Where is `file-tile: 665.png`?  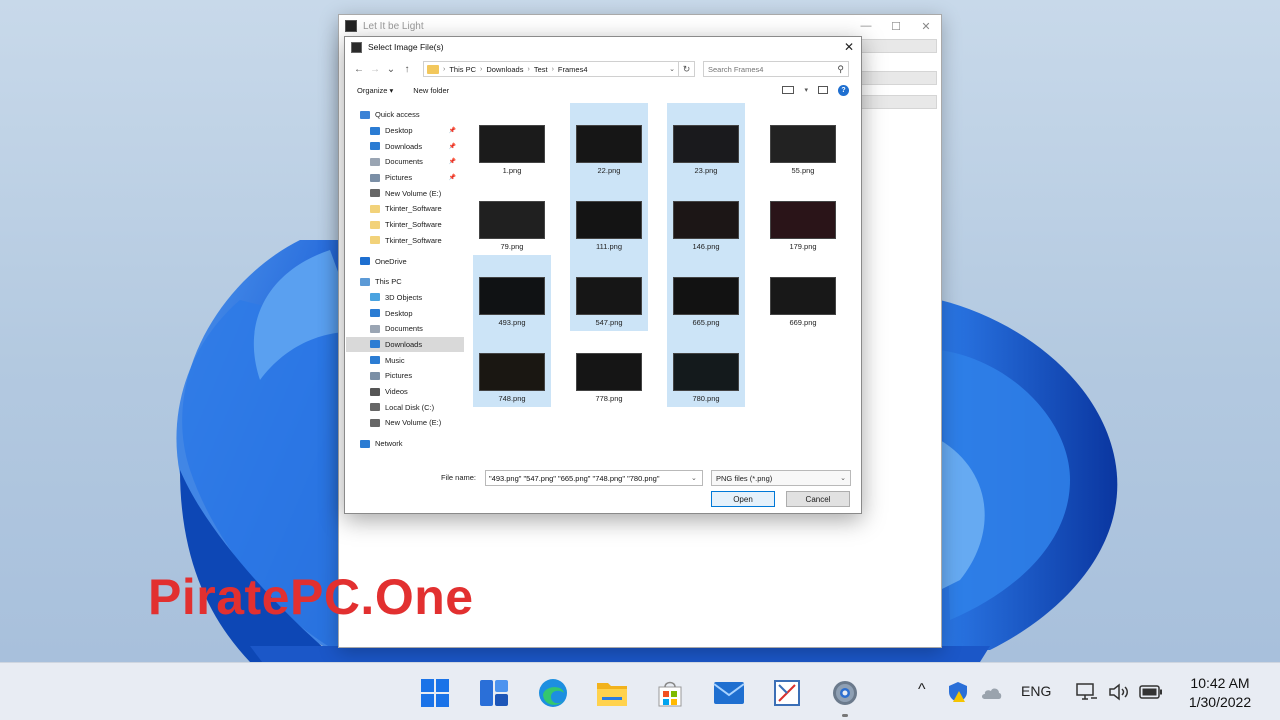
file-tile: 665.png is located at coordinates (706, 293).